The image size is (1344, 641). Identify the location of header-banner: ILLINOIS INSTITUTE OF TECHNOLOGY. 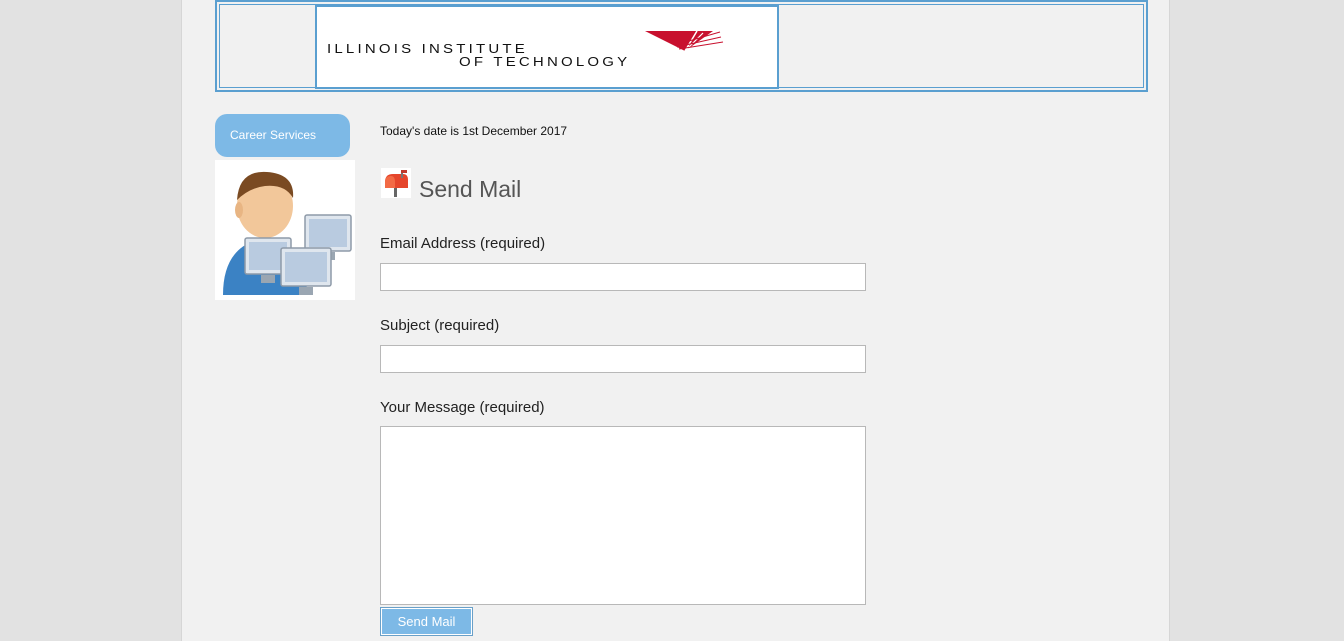
(681, 46).